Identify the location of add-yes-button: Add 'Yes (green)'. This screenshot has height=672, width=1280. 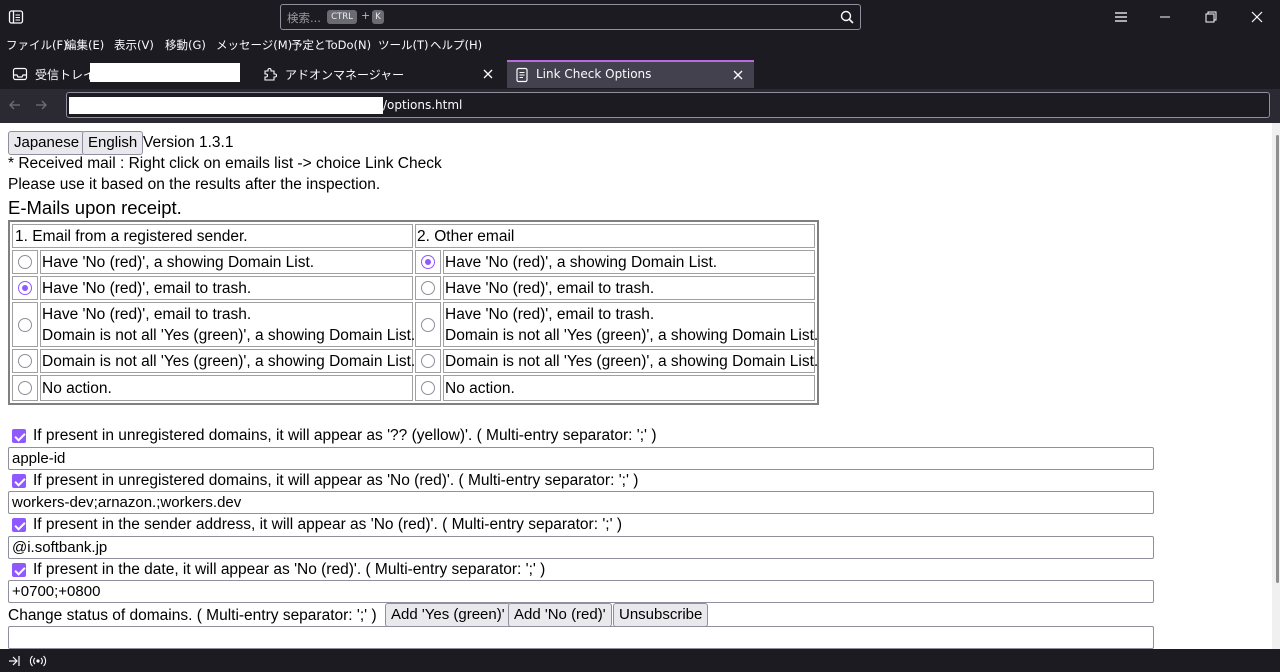
(448, 615).